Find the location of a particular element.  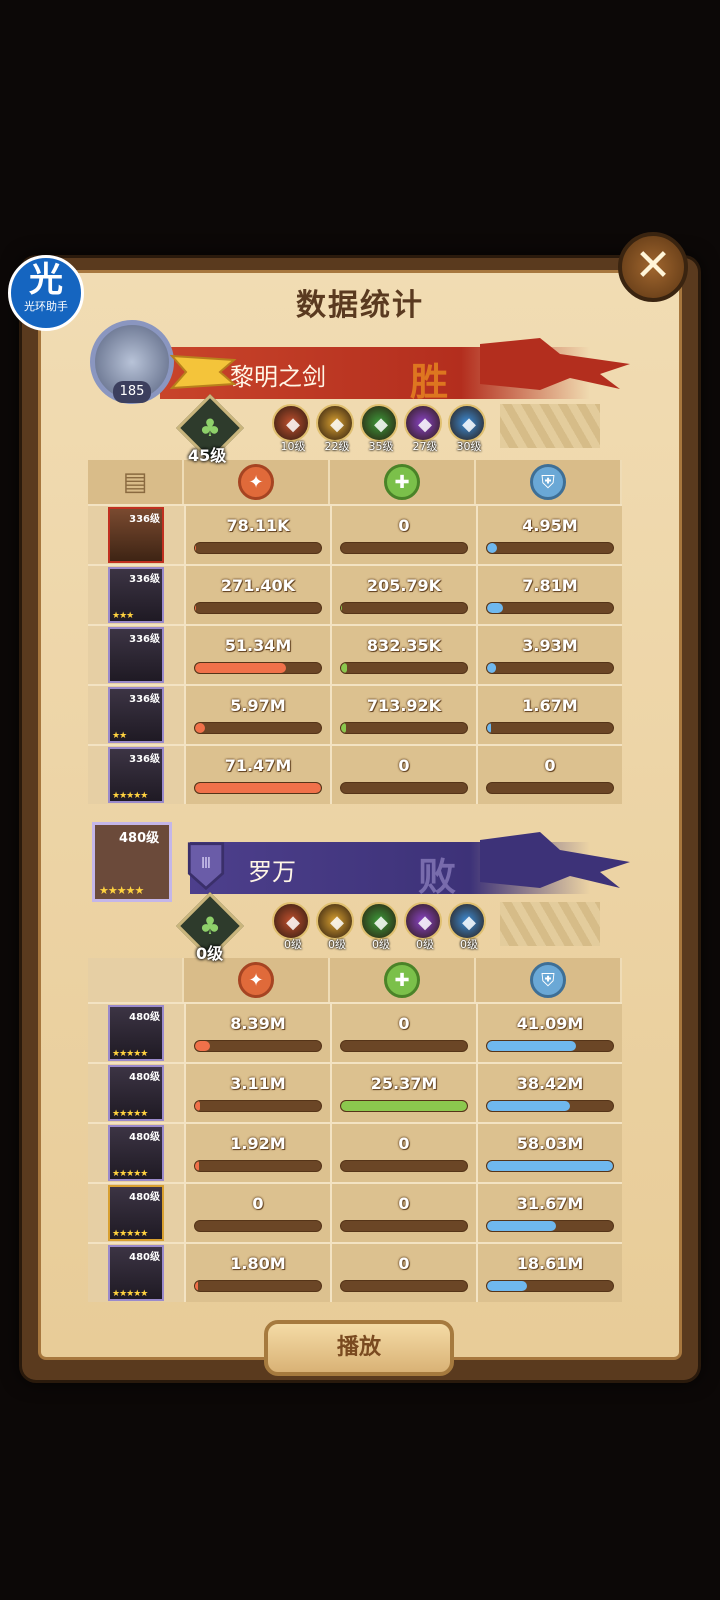

hero-row: 336级 51.34M 832.35K 3.93M is located at coordinates (360, 654).